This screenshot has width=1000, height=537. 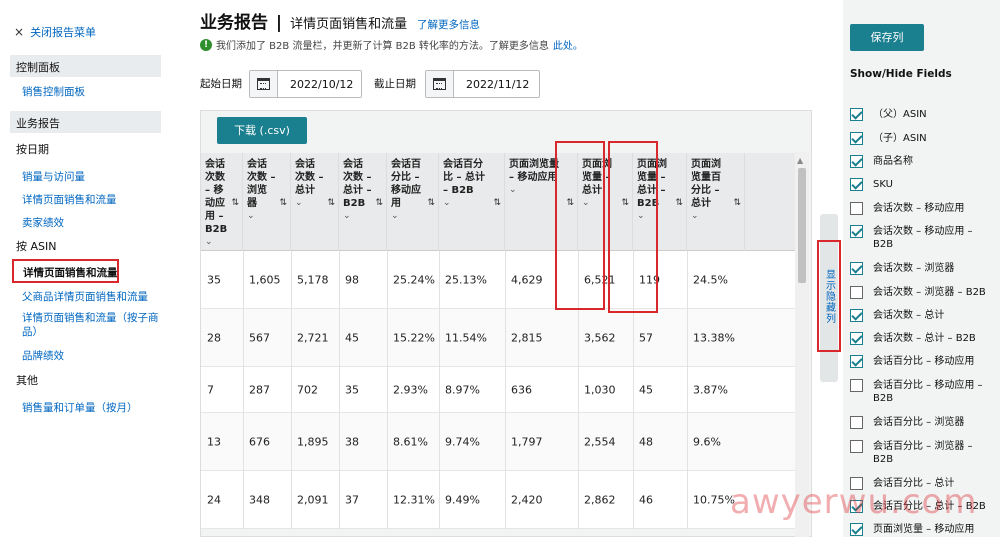 What do you see at coordinates (448, 25) in the screenshot?
I see `learn-more-link: 了解更多信息` at bounding box center [448, 25].